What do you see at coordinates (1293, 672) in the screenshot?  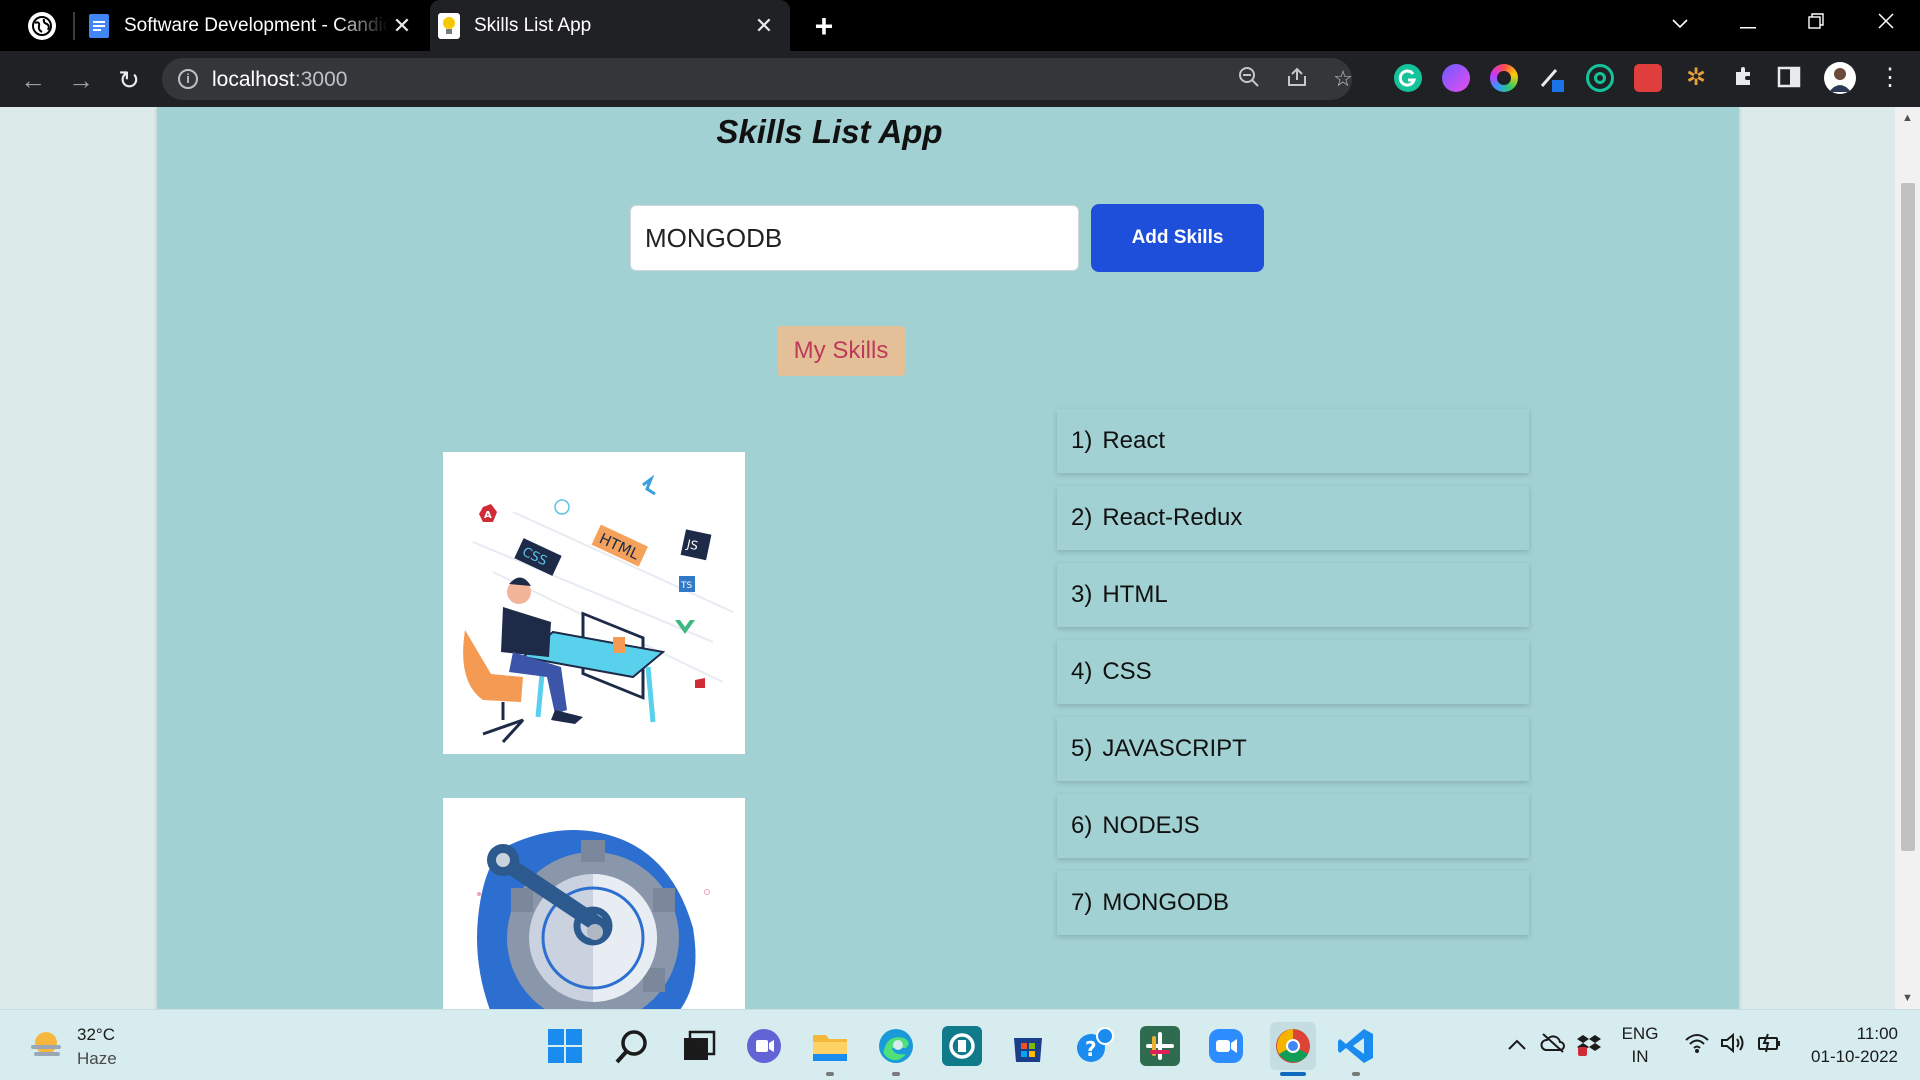 I see `list-item: 4) CSS` at bounding box center [1293, 672].